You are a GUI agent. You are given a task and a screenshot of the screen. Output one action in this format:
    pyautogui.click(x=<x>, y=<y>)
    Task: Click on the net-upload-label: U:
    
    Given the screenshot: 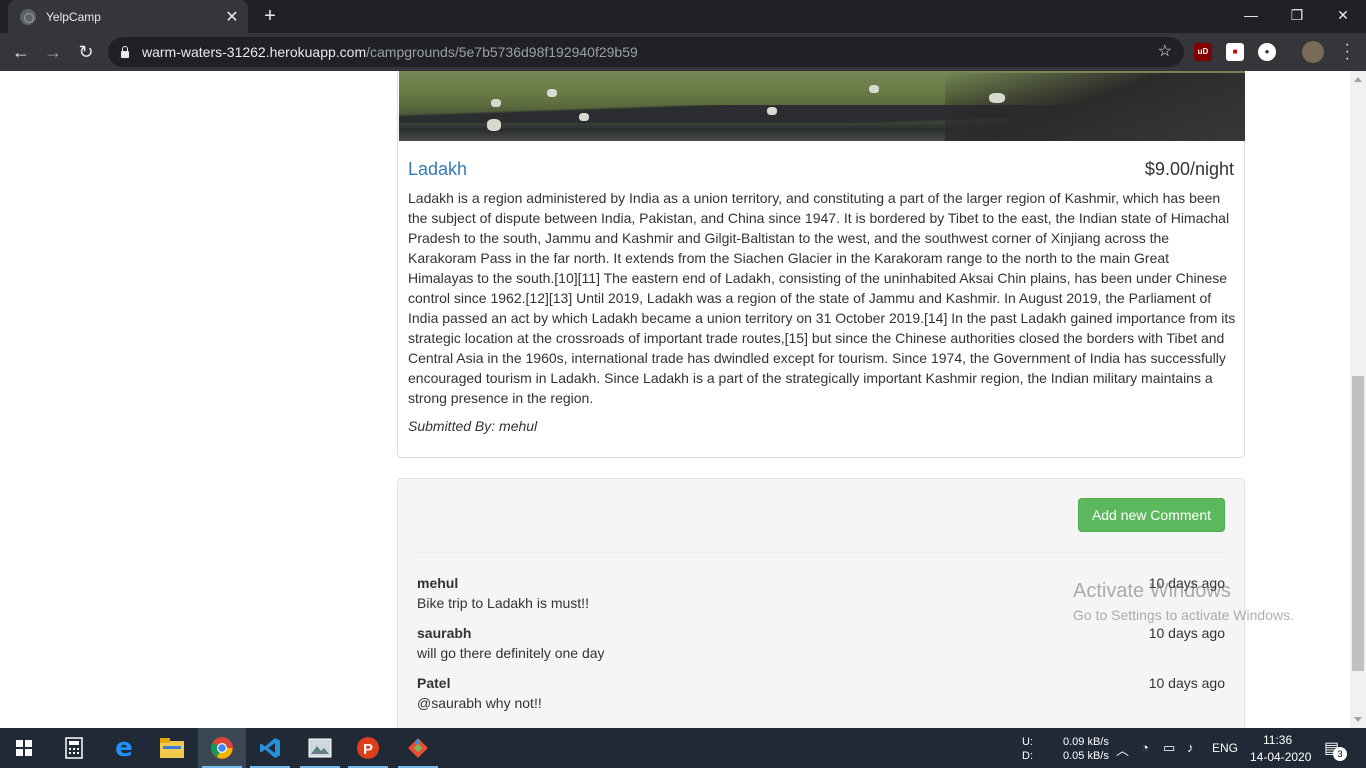 What is the action you would take?
    pyautogui.click(x=1027, y=742)
    